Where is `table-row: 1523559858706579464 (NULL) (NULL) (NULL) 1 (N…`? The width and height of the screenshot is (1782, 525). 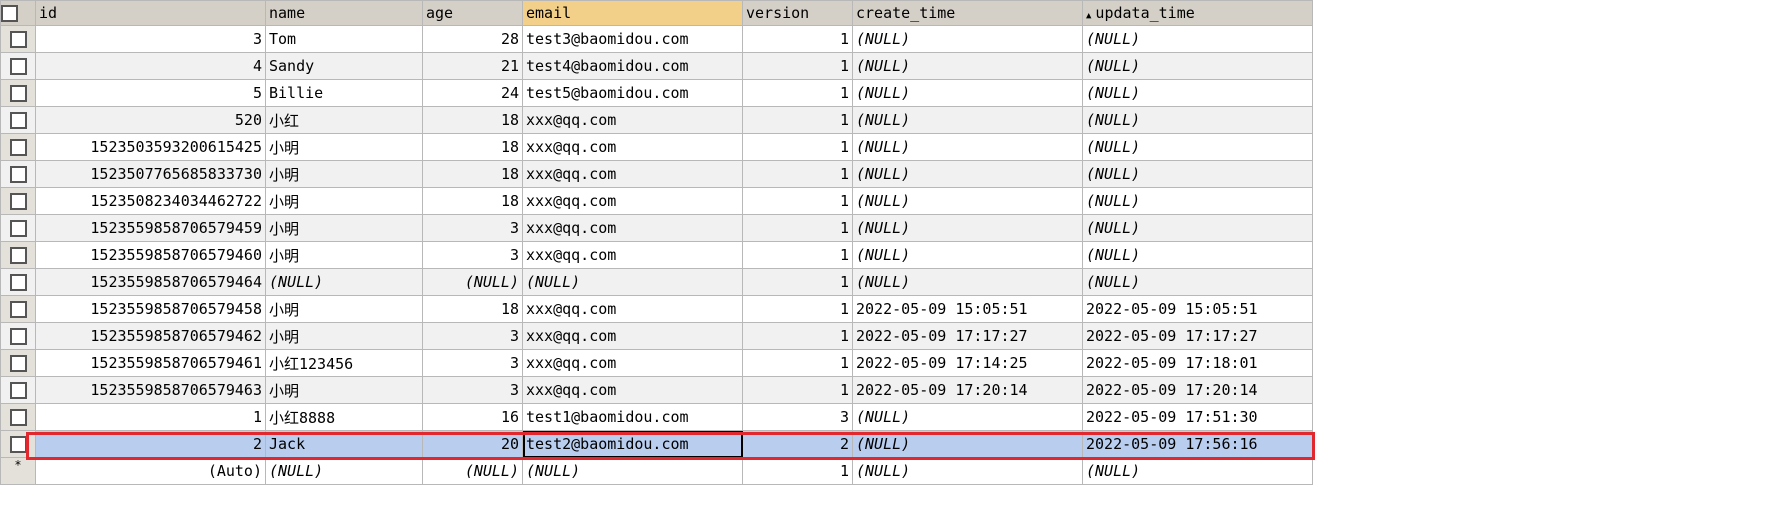
table-row: 1523559858706579464 (NULL) (NULL) (NULL) 1 (N… is located at coordinates (656, 282).